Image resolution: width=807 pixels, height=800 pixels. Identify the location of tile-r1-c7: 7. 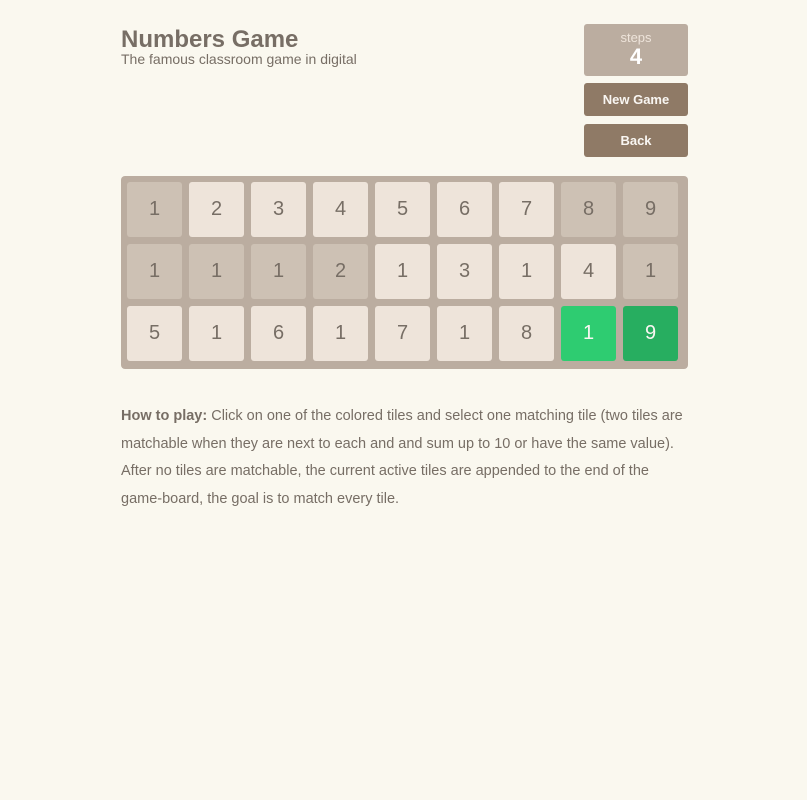
(526, 209).